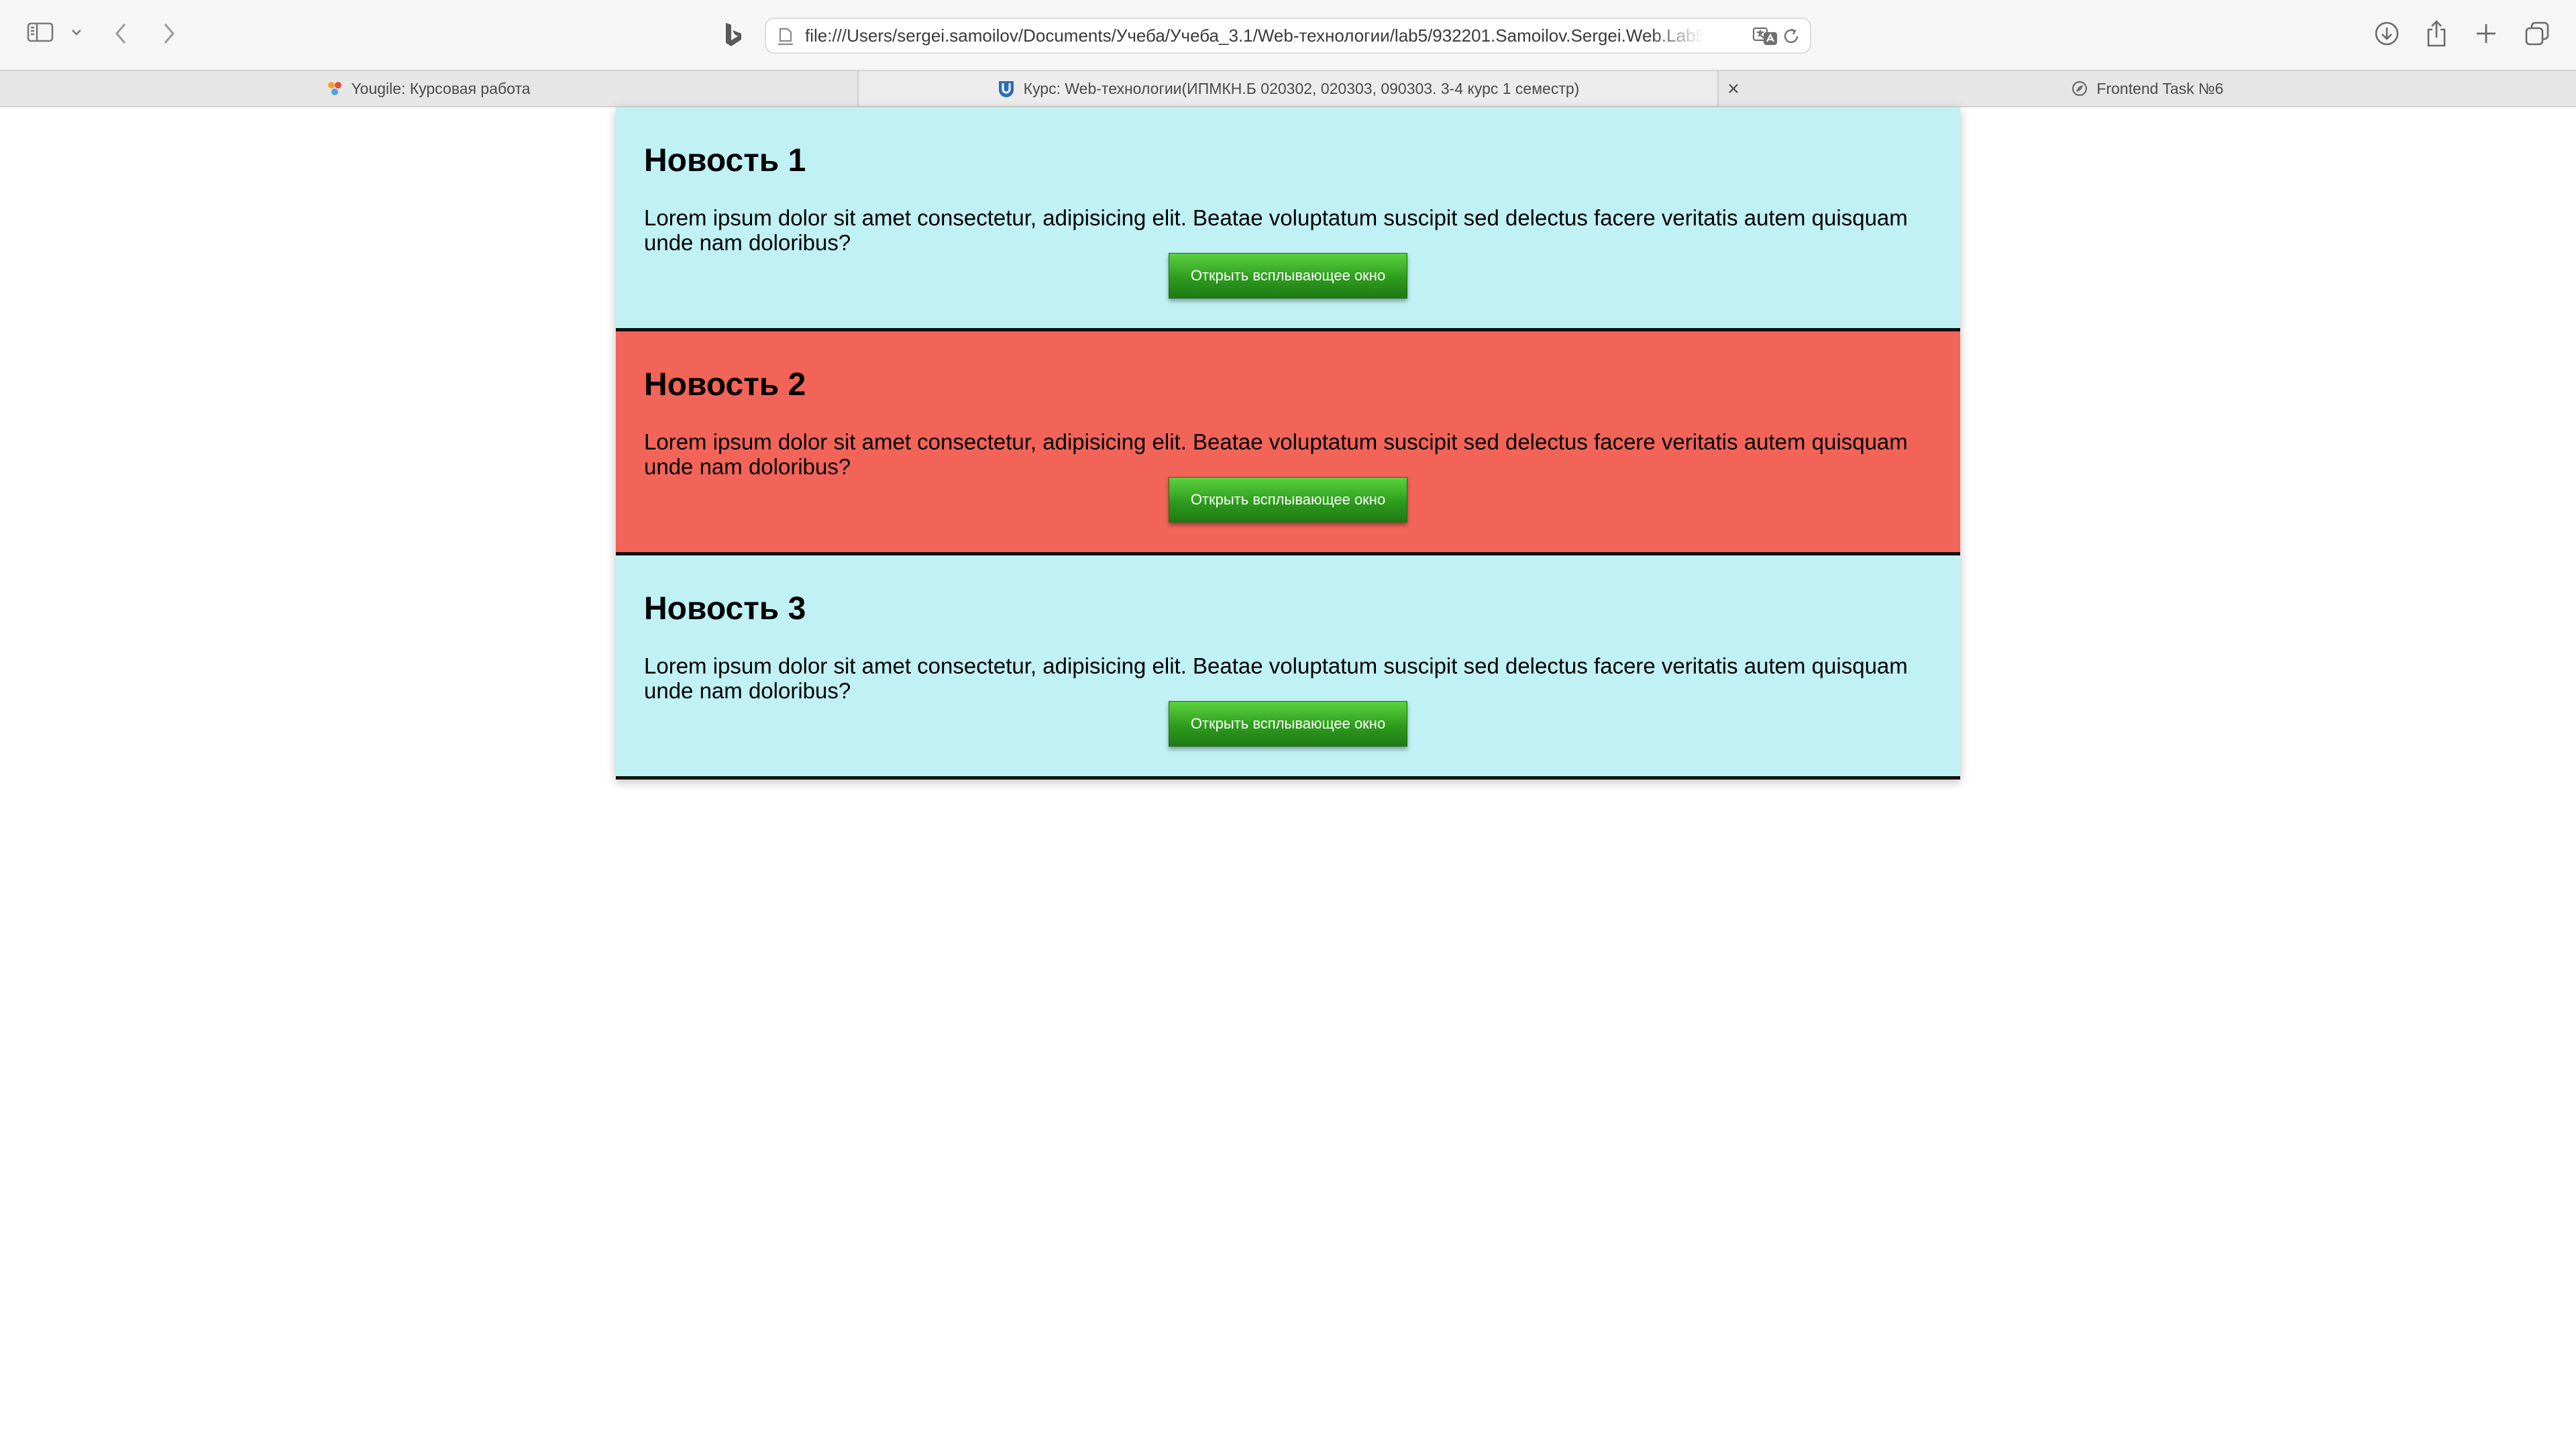 This screenshot has height=1449, width=2576. Describe the element at coordinates (76, 32) in the screenshot. I see `chevron-down-icon` at that location.